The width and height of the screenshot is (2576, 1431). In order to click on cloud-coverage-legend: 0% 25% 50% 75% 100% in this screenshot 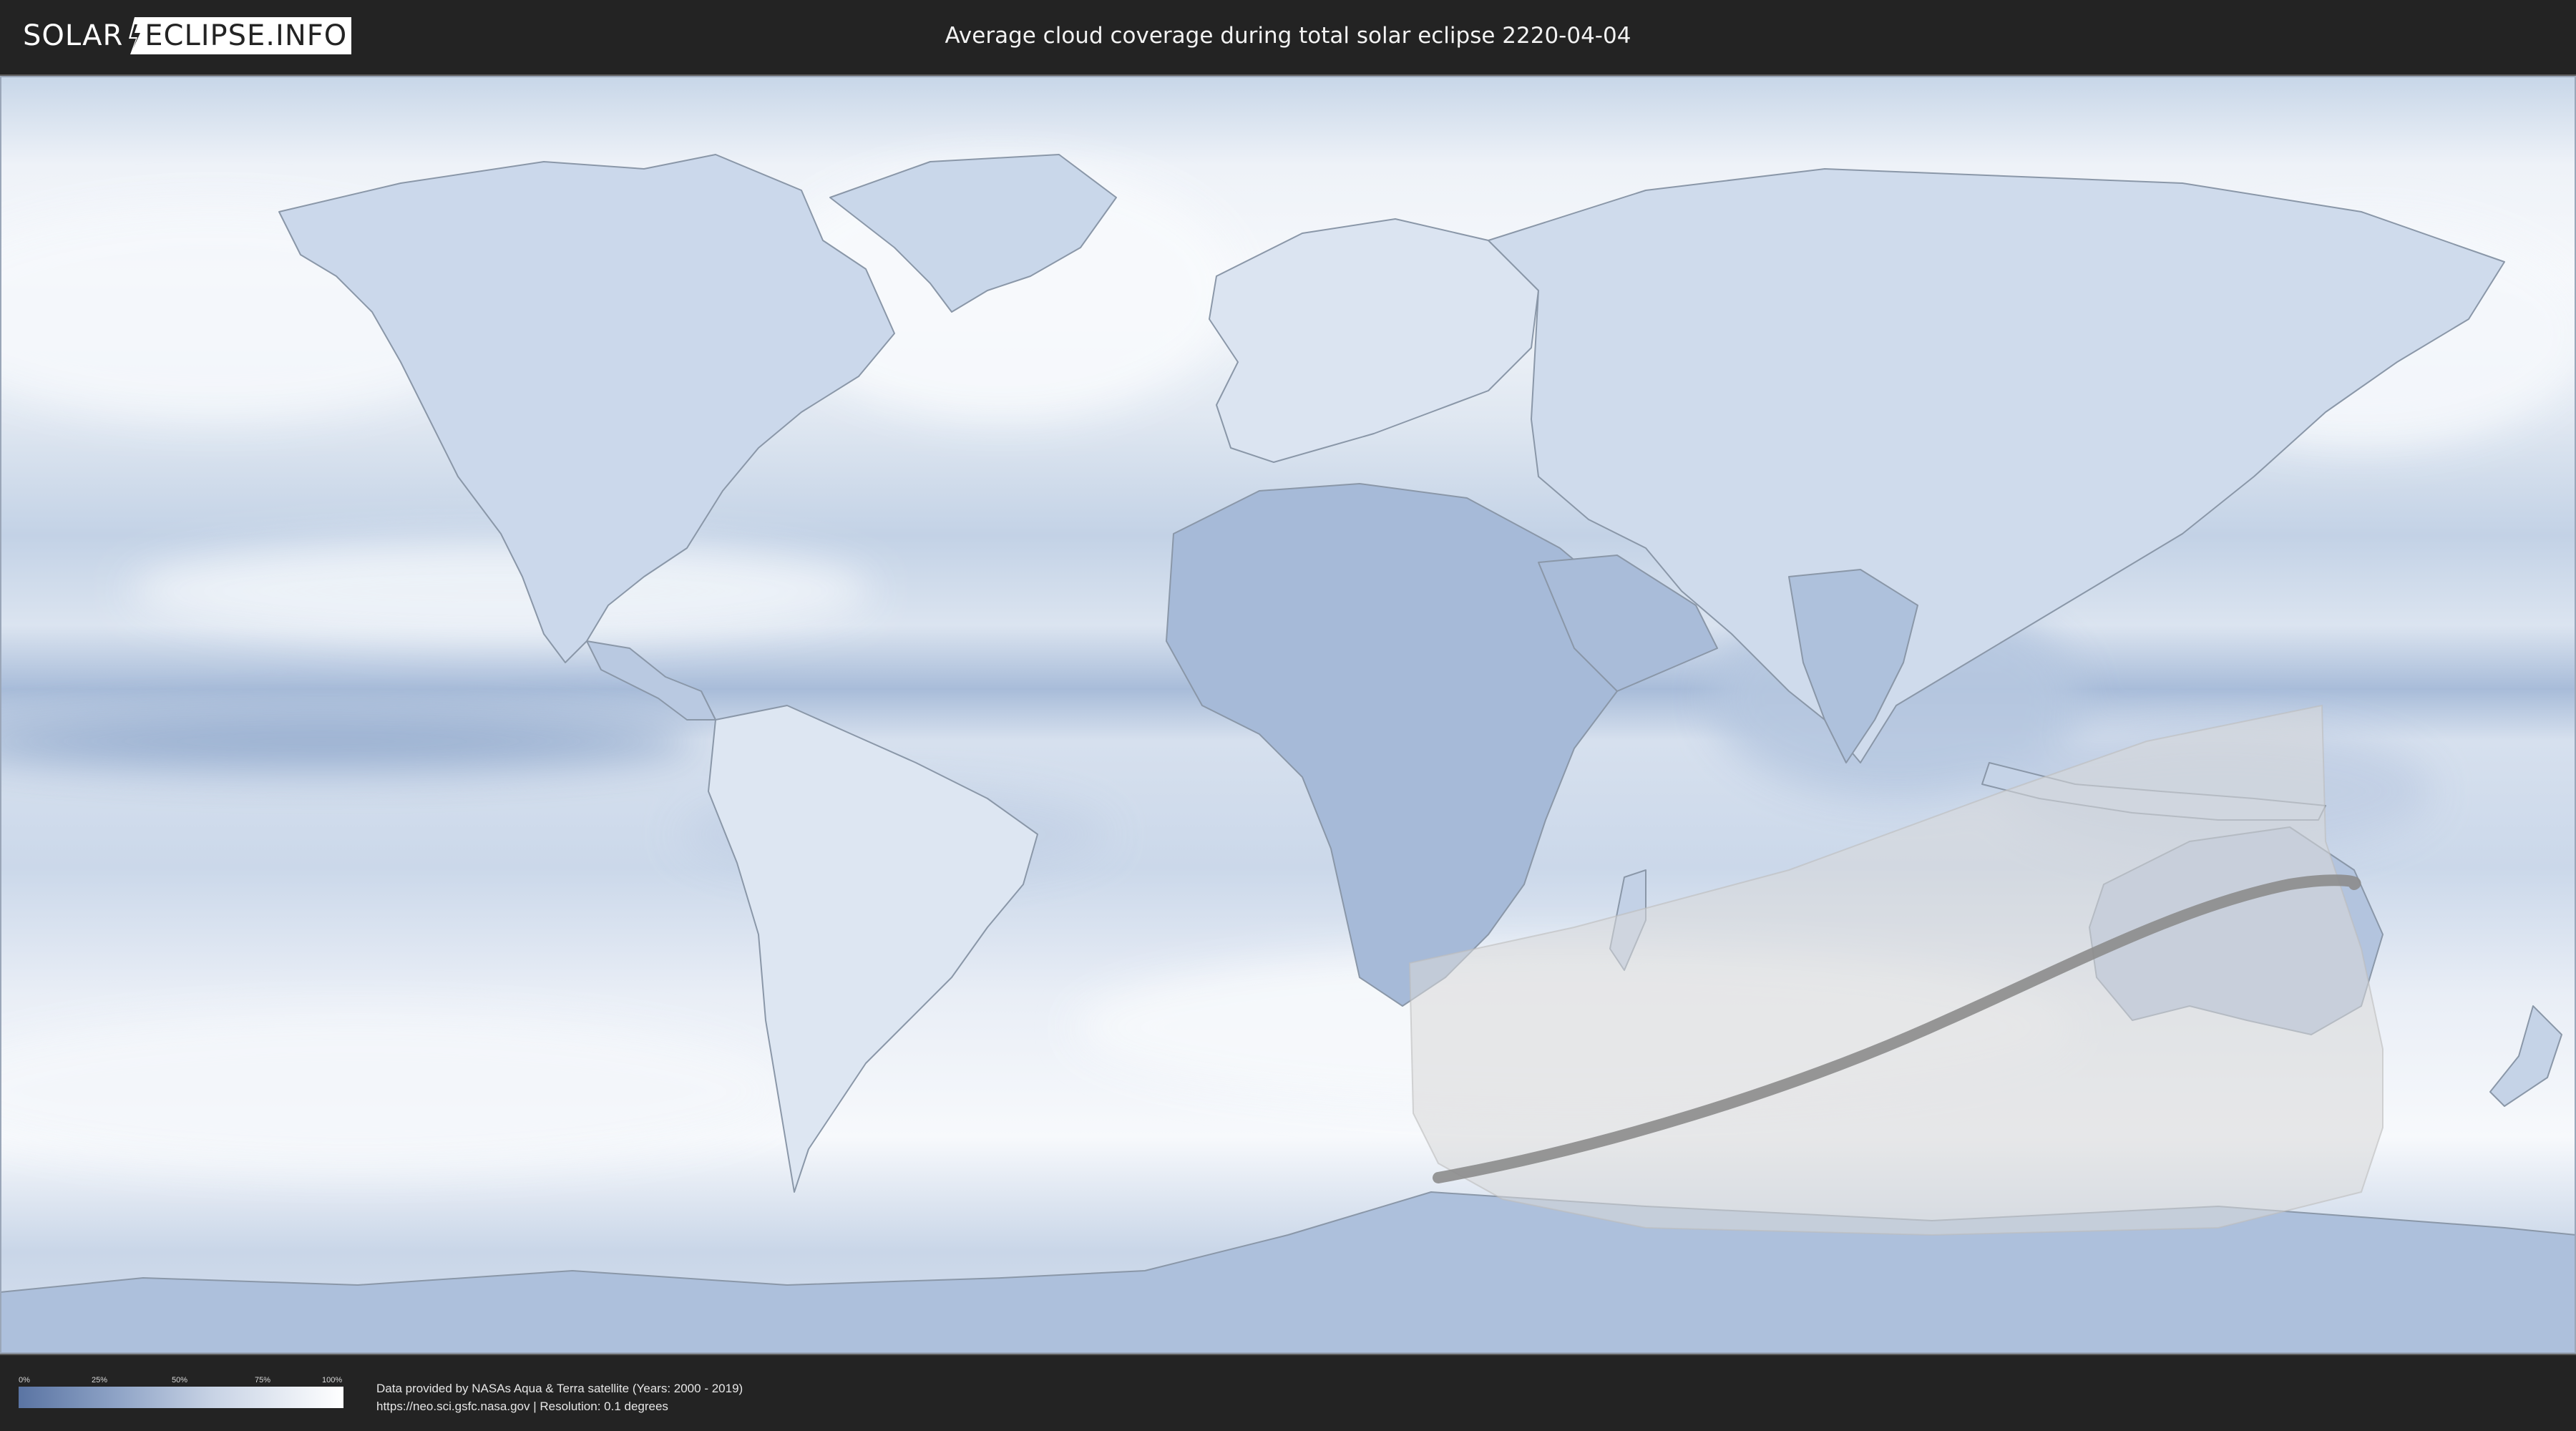, I will do `click(181, 1393)`.